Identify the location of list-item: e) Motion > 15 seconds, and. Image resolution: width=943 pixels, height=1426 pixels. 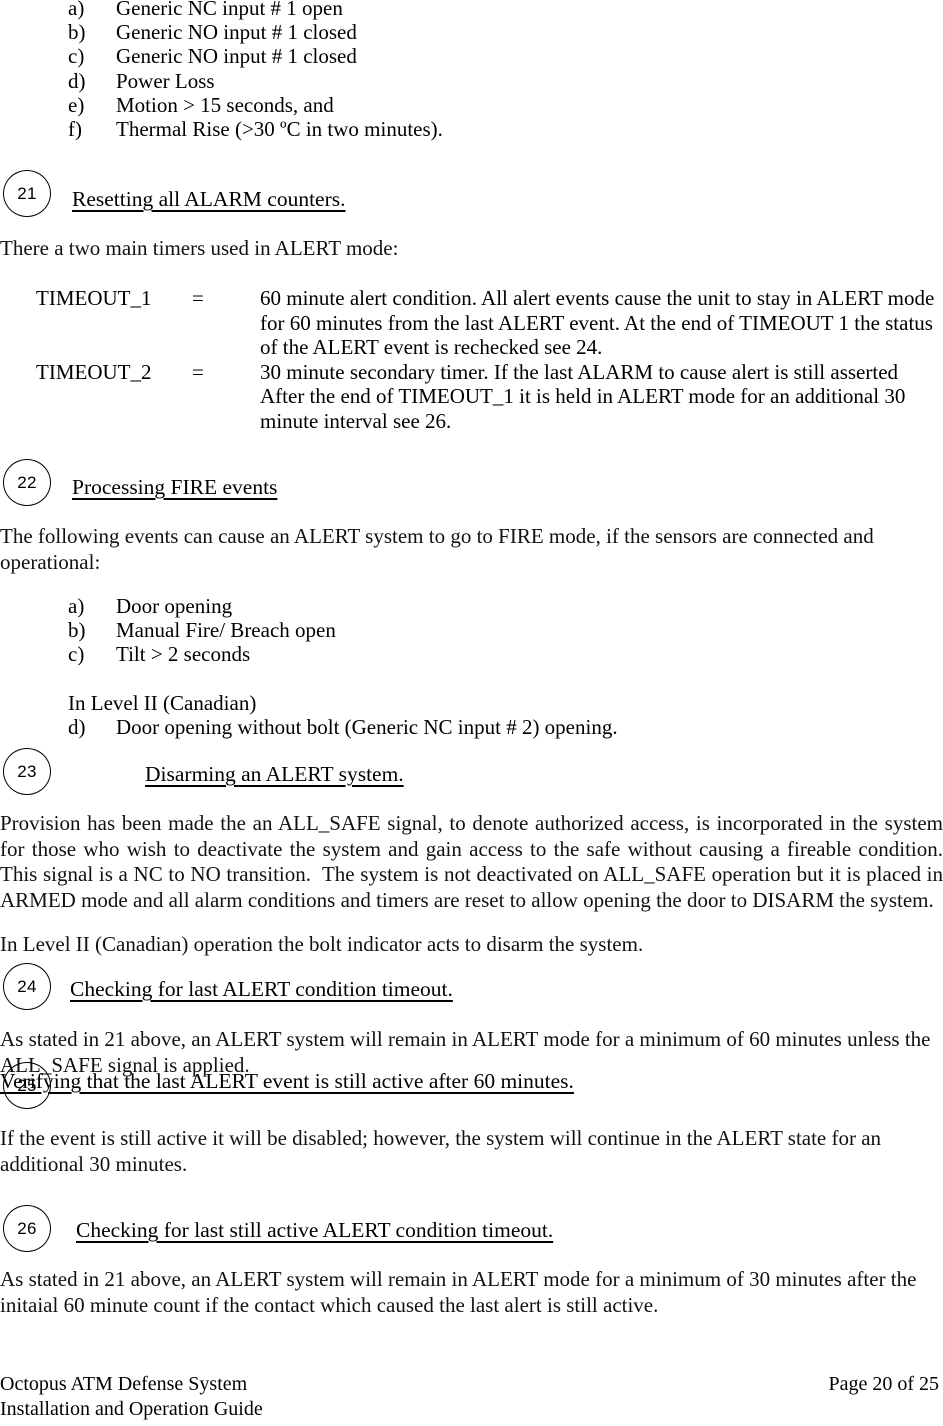
(471, 105).